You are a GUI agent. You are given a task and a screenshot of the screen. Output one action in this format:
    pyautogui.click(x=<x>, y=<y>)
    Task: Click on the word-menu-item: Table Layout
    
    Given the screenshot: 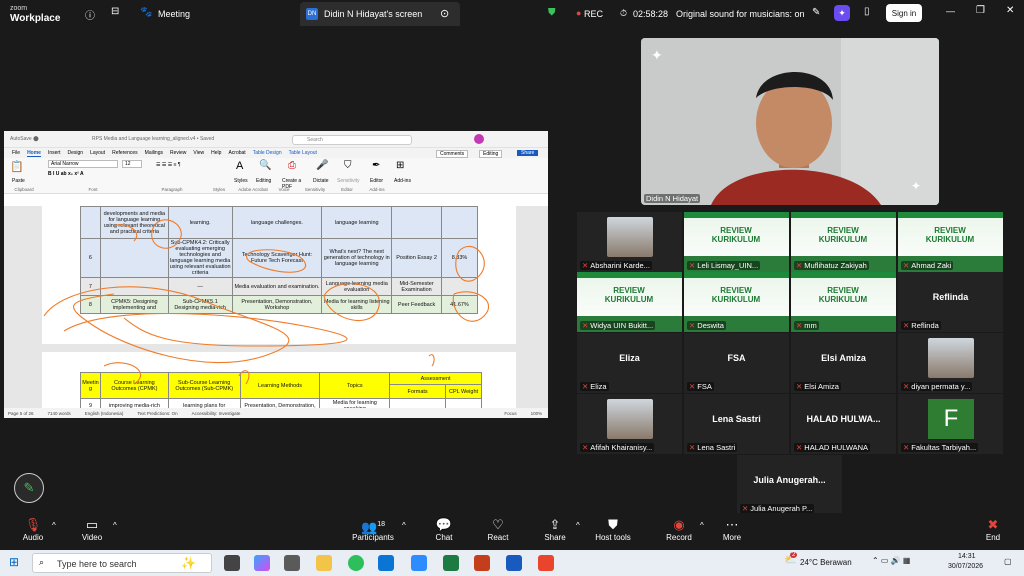 What is the action you would take?
    pyautogui.click(x=303, y=153)
    